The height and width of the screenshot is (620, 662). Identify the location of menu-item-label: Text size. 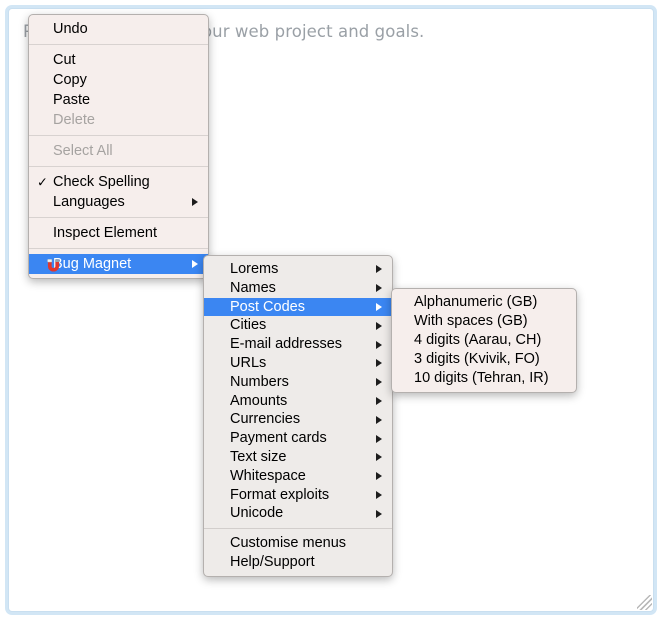
(258, 456).